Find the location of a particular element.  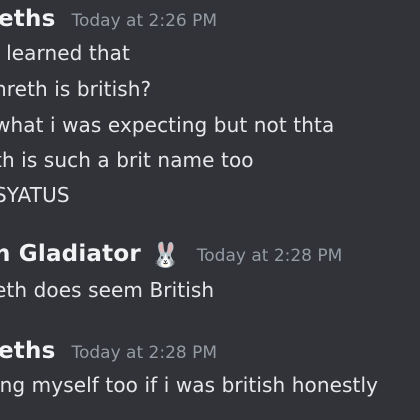

bunny-icon: 🐰 is located at coordinates (165, 255).